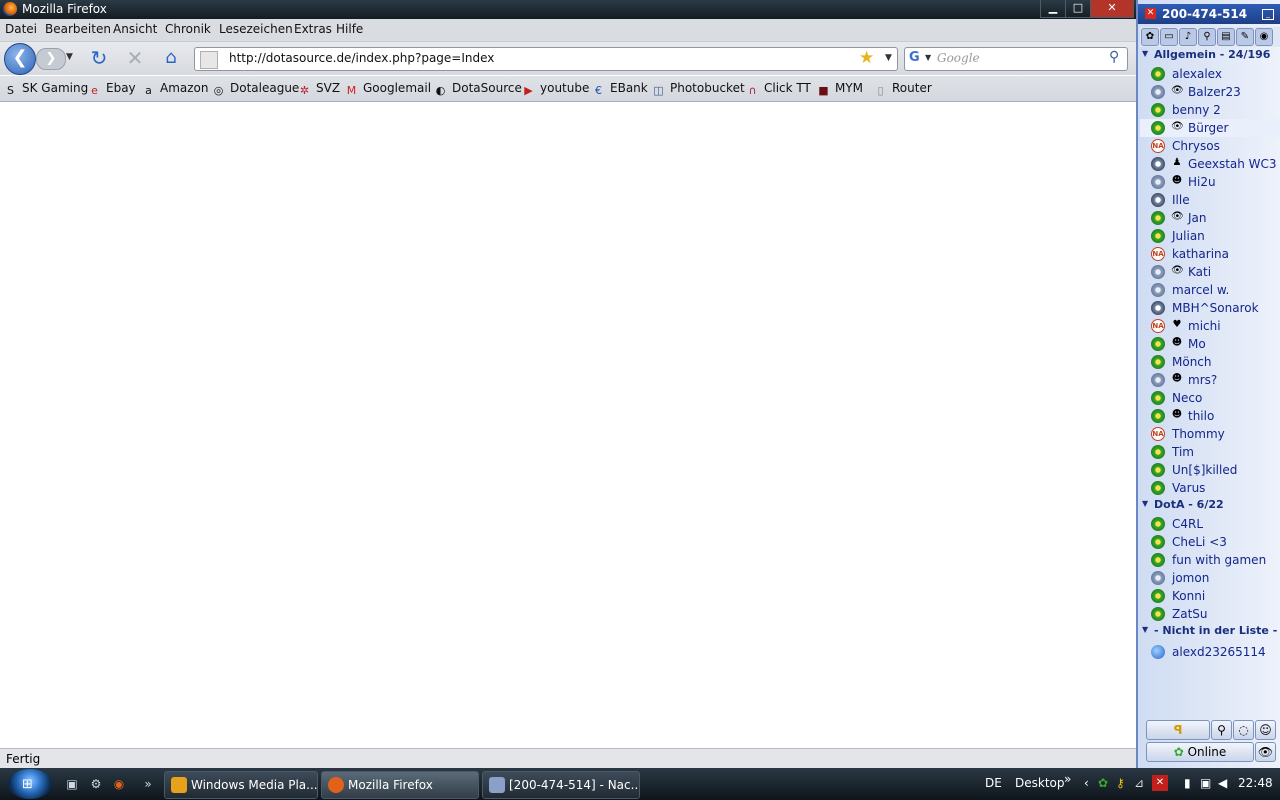 The width and height of the screenshot is (1280, 800). I want to click on bookmark-mym: ■ MYM, so click(840, 89).